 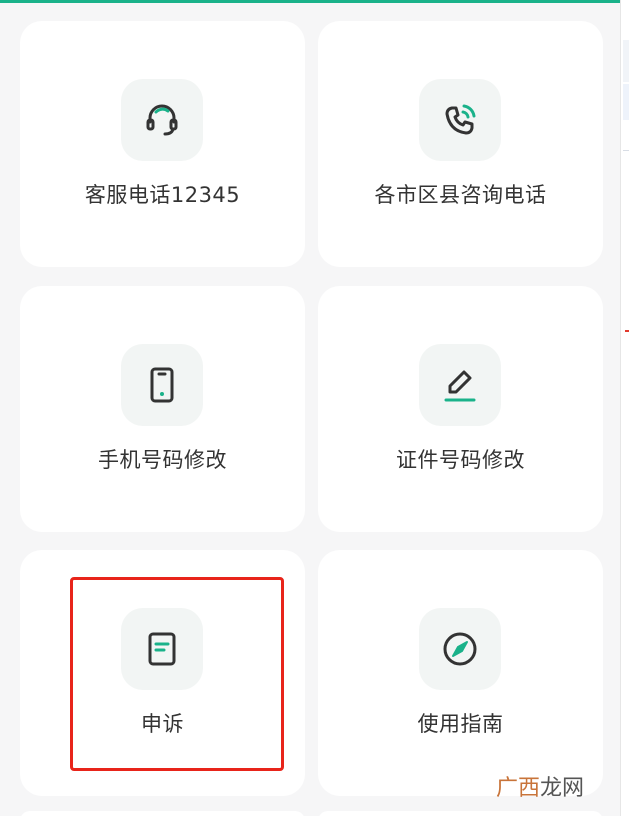 What do you see at coordinates (460, 649) in the screenshot?
I see `compass-icon` at bounding box center [460, 649].